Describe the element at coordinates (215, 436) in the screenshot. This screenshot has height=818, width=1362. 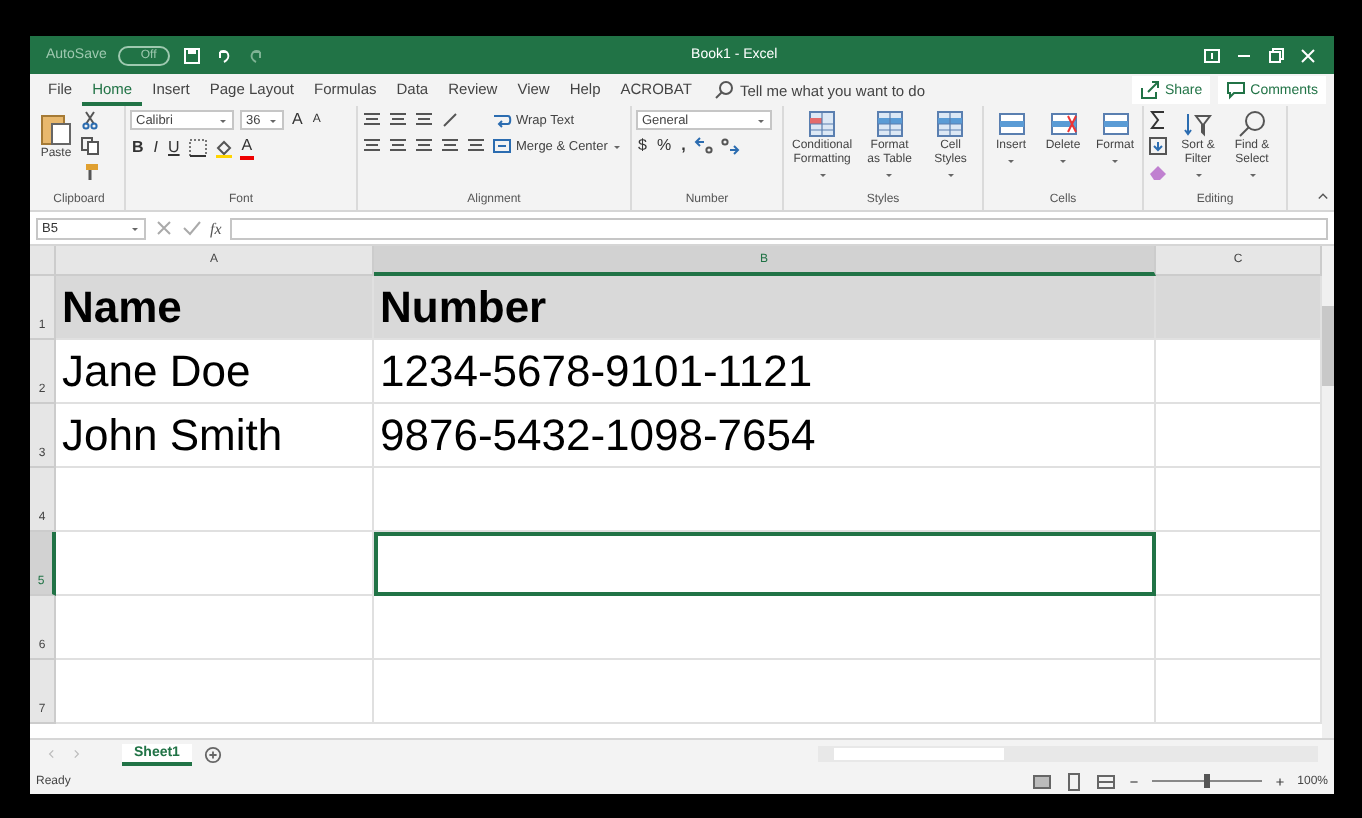
I see `table-cell: John Smith` at that location.